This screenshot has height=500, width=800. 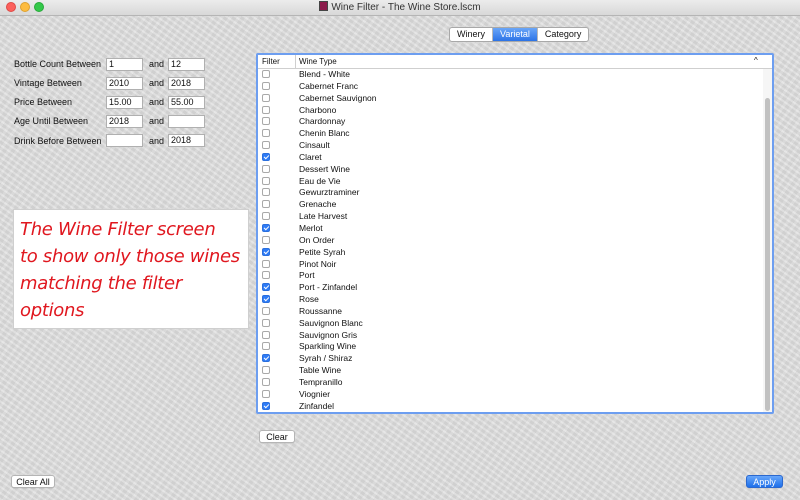 I want to click on window-title: Wine Filter - The Wine Store.lscm, so click(x=406, y=7).